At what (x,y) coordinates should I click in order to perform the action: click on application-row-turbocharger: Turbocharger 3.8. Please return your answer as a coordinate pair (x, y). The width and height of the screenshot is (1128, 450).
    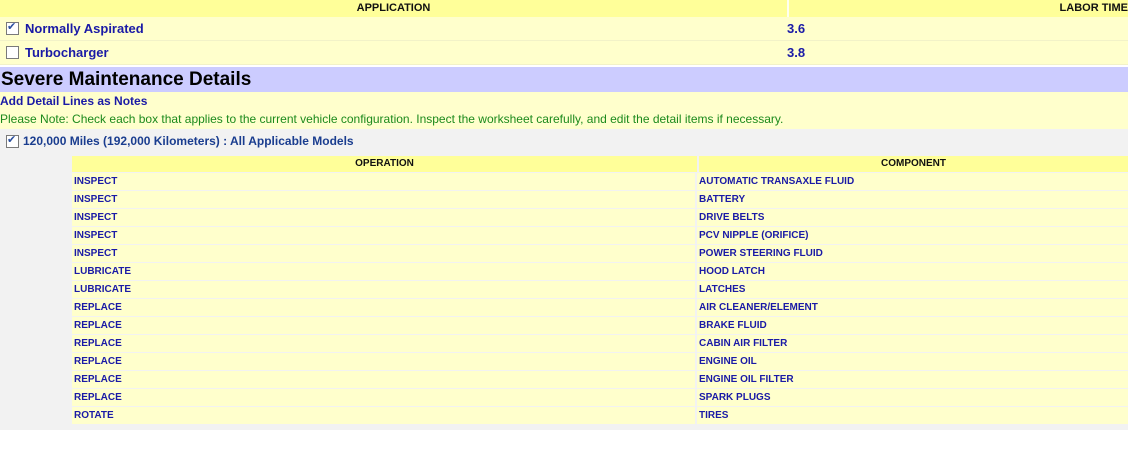
    Looking at the image, I should click on (564, 53).